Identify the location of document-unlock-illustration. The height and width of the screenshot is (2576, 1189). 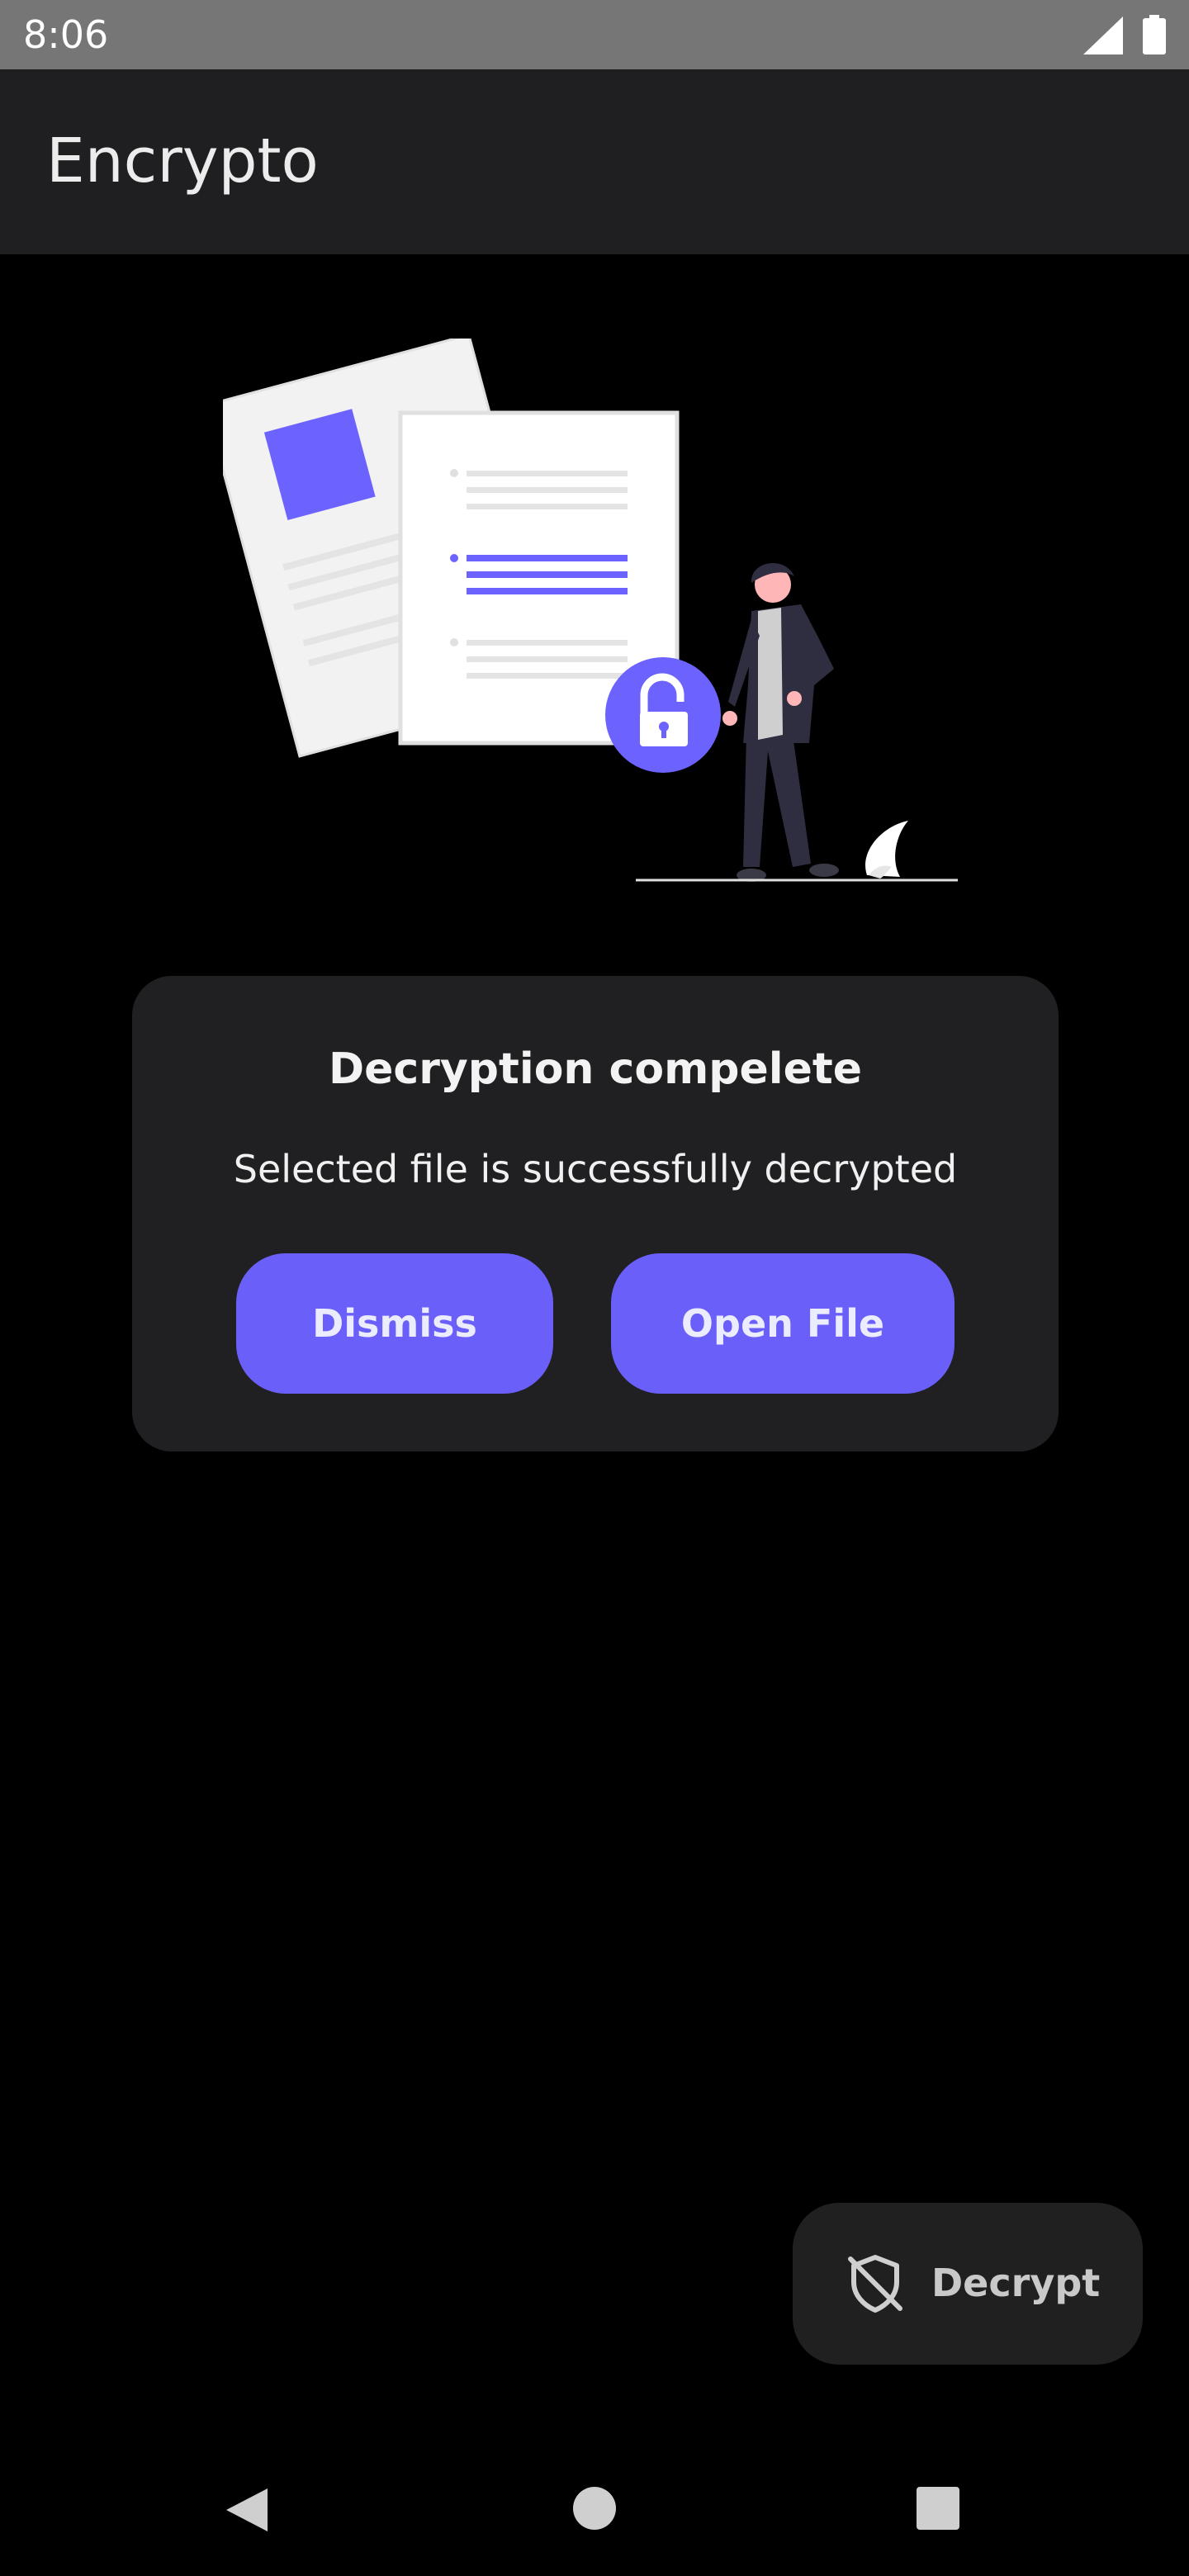
(590, 610).